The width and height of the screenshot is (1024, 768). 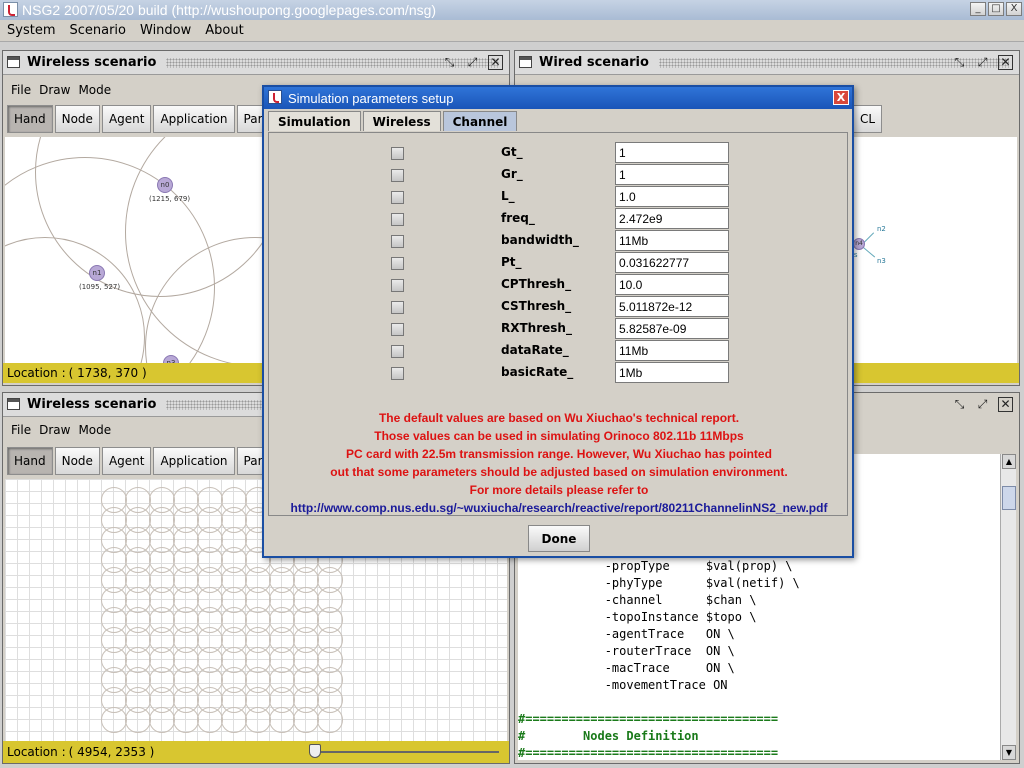 What do you see at coordinates (559, 175) in the screenshot?
I see `param-row: Gr_ 1` at bounding box center [559, 175].